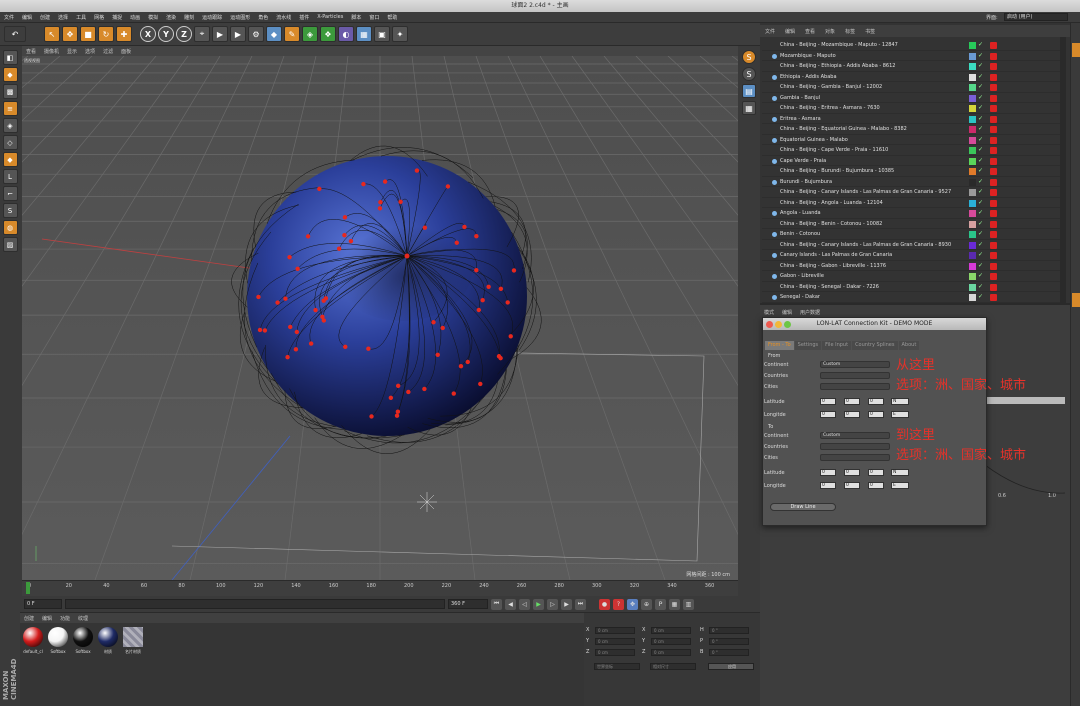 Image resolution: width=1080 pixels, height=706 pixels. Describe the element at coordinates (876, 401) in the screenshot. I see `from-lat-sec: 0` at that location.